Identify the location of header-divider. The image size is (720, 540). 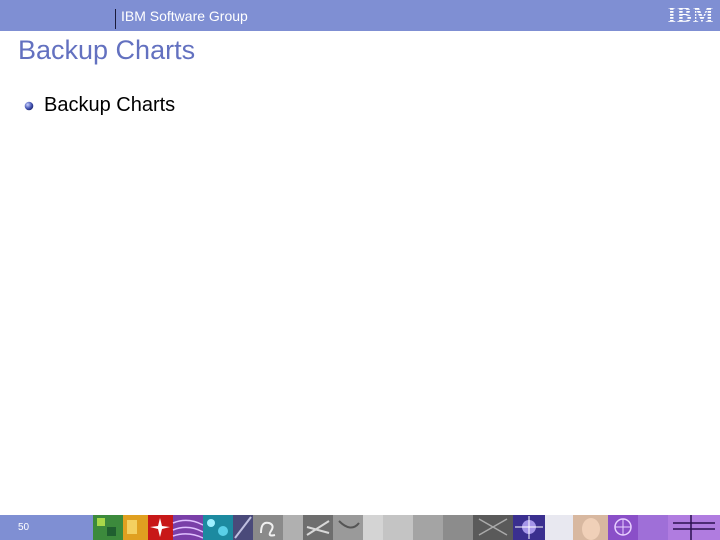
(115, 19).